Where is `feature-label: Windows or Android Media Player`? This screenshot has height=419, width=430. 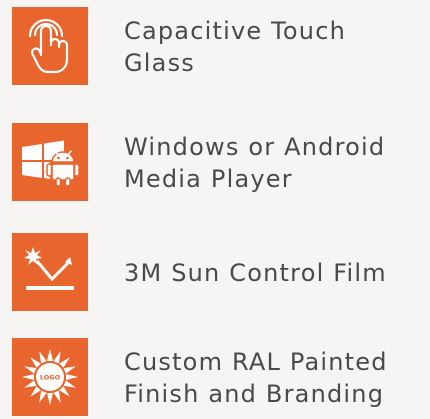 feature-label: Windows or Android Media Player is located at coordinates (255, 163).